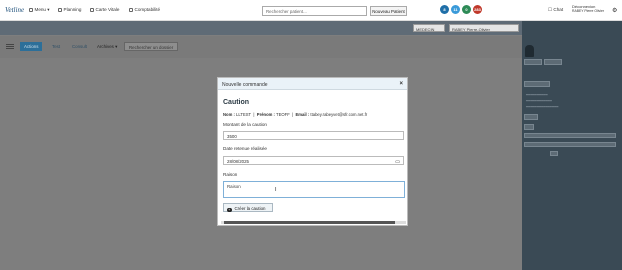 The width and height of the screenshot is (622, 270). I want to click on modal-title: Nouvelle commande, so click(245, 84).